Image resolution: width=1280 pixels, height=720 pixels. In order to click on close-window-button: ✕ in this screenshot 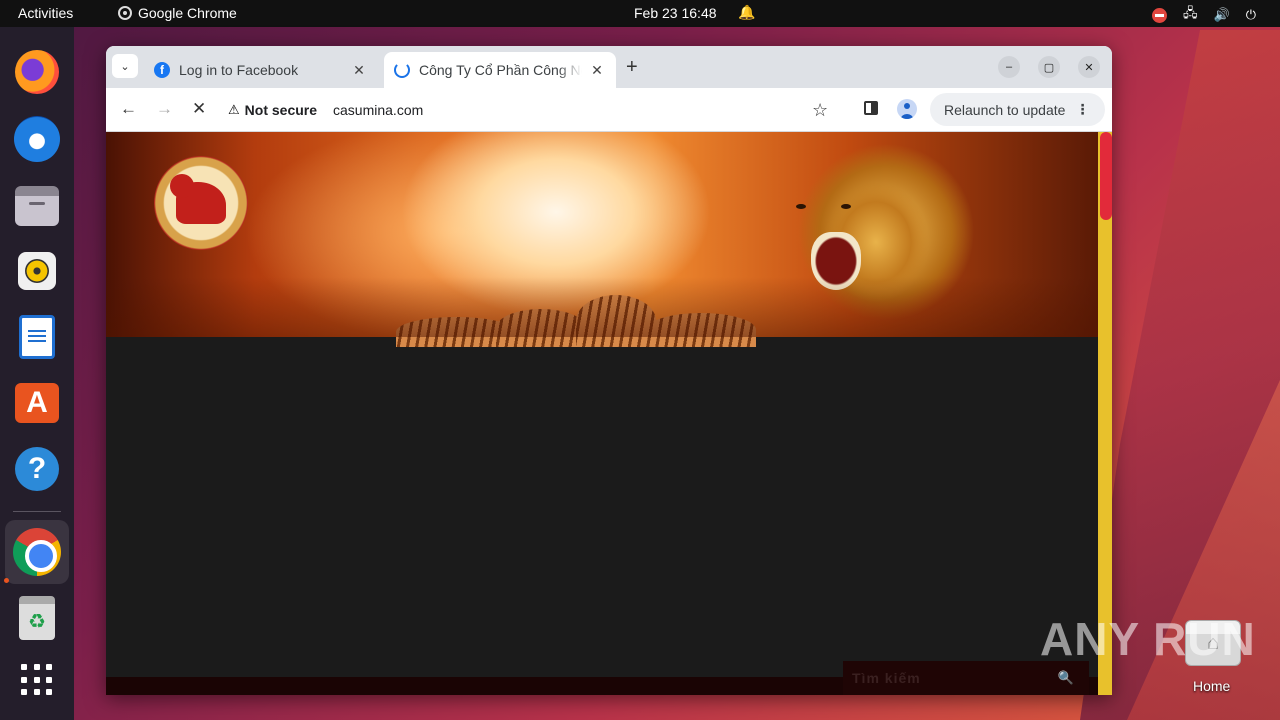, I will do `click(1089, 67)`.